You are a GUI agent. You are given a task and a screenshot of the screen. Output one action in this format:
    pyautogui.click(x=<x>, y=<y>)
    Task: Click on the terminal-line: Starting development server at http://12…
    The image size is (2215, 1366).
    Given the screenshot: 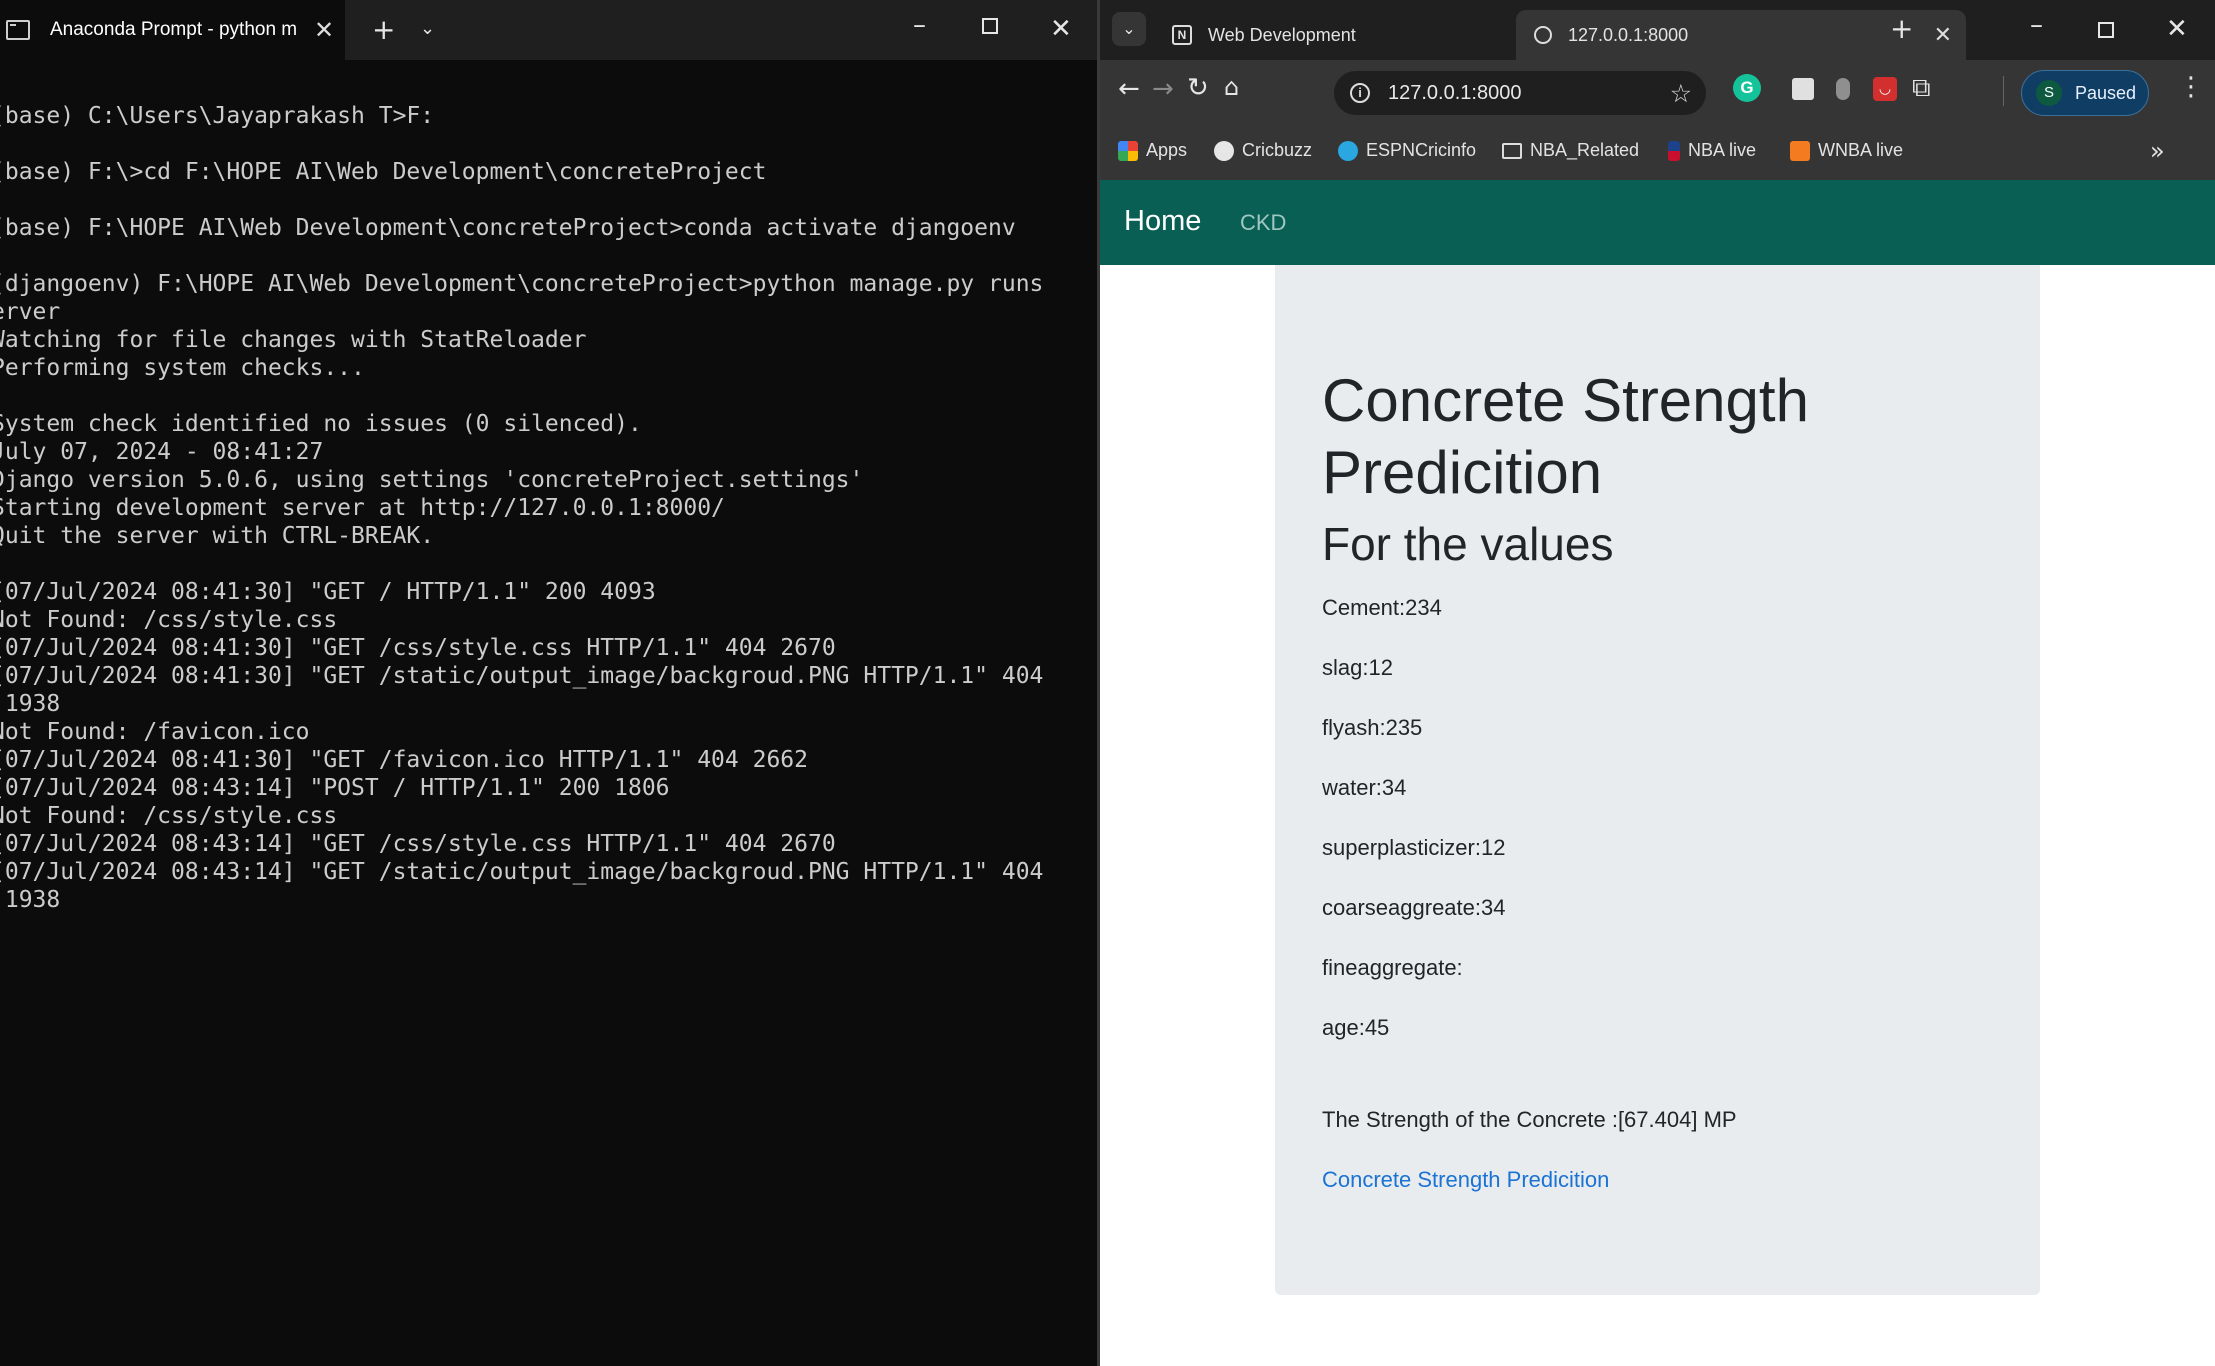 What is the action you would take?
    pyautogui.click(x=362, y=508)
    